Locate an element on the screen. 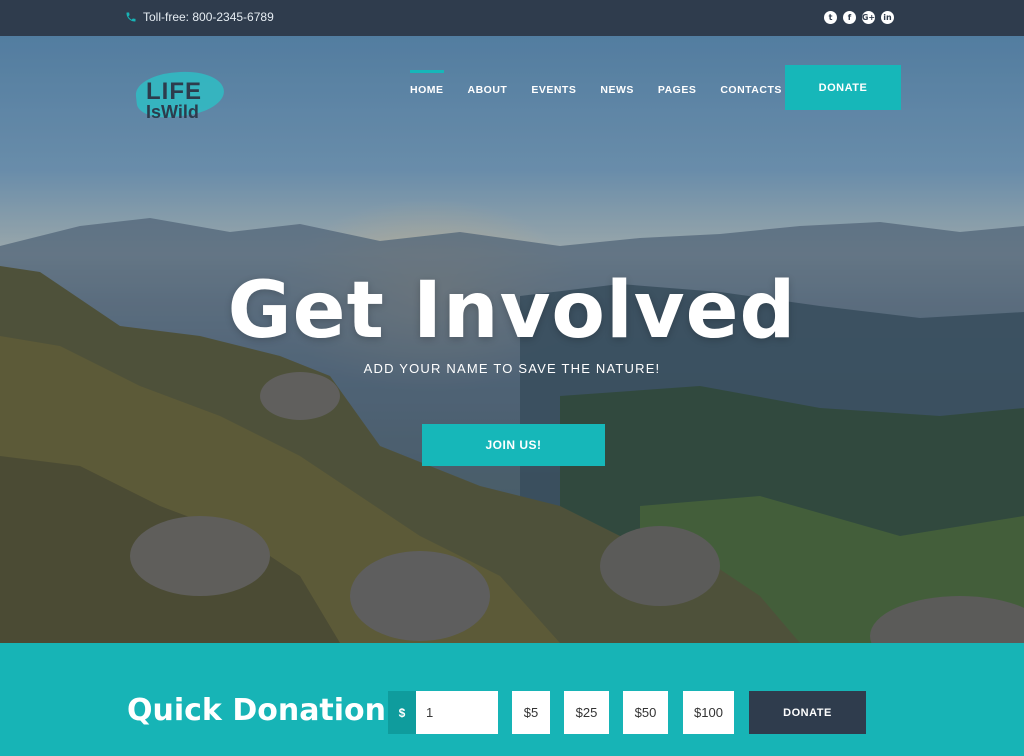 The image size is (1024, 756). google-plus-icon: G+ is located at coordinates (868, 17).